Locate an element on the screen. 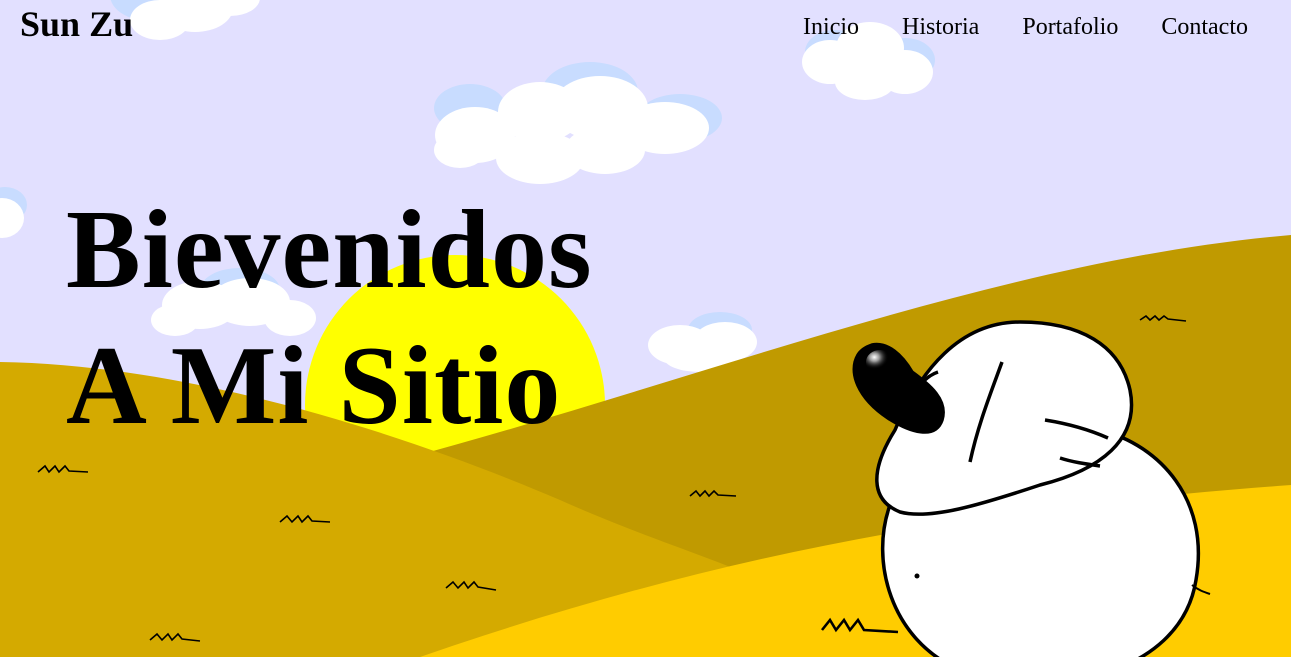 The image size is (1291, 657). main-nav: Inicio Historia Portafolio Contacto is located at coordinates (1004, 27).